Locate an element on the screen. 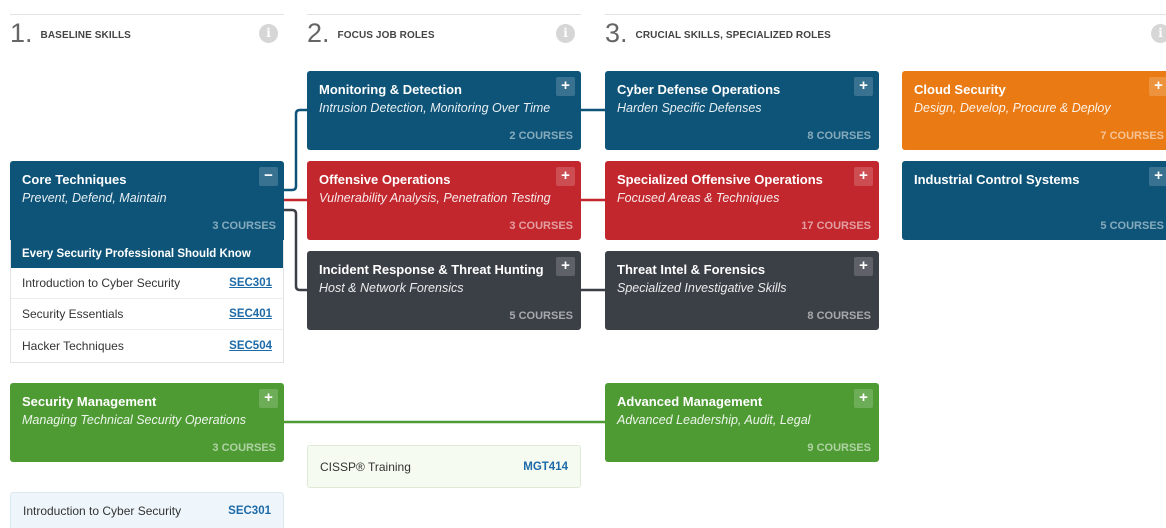 The height and width of the screenshot is (528, 1166). card-subtitle: Managing Technical Security Operations is located at coordinates (134, 420).